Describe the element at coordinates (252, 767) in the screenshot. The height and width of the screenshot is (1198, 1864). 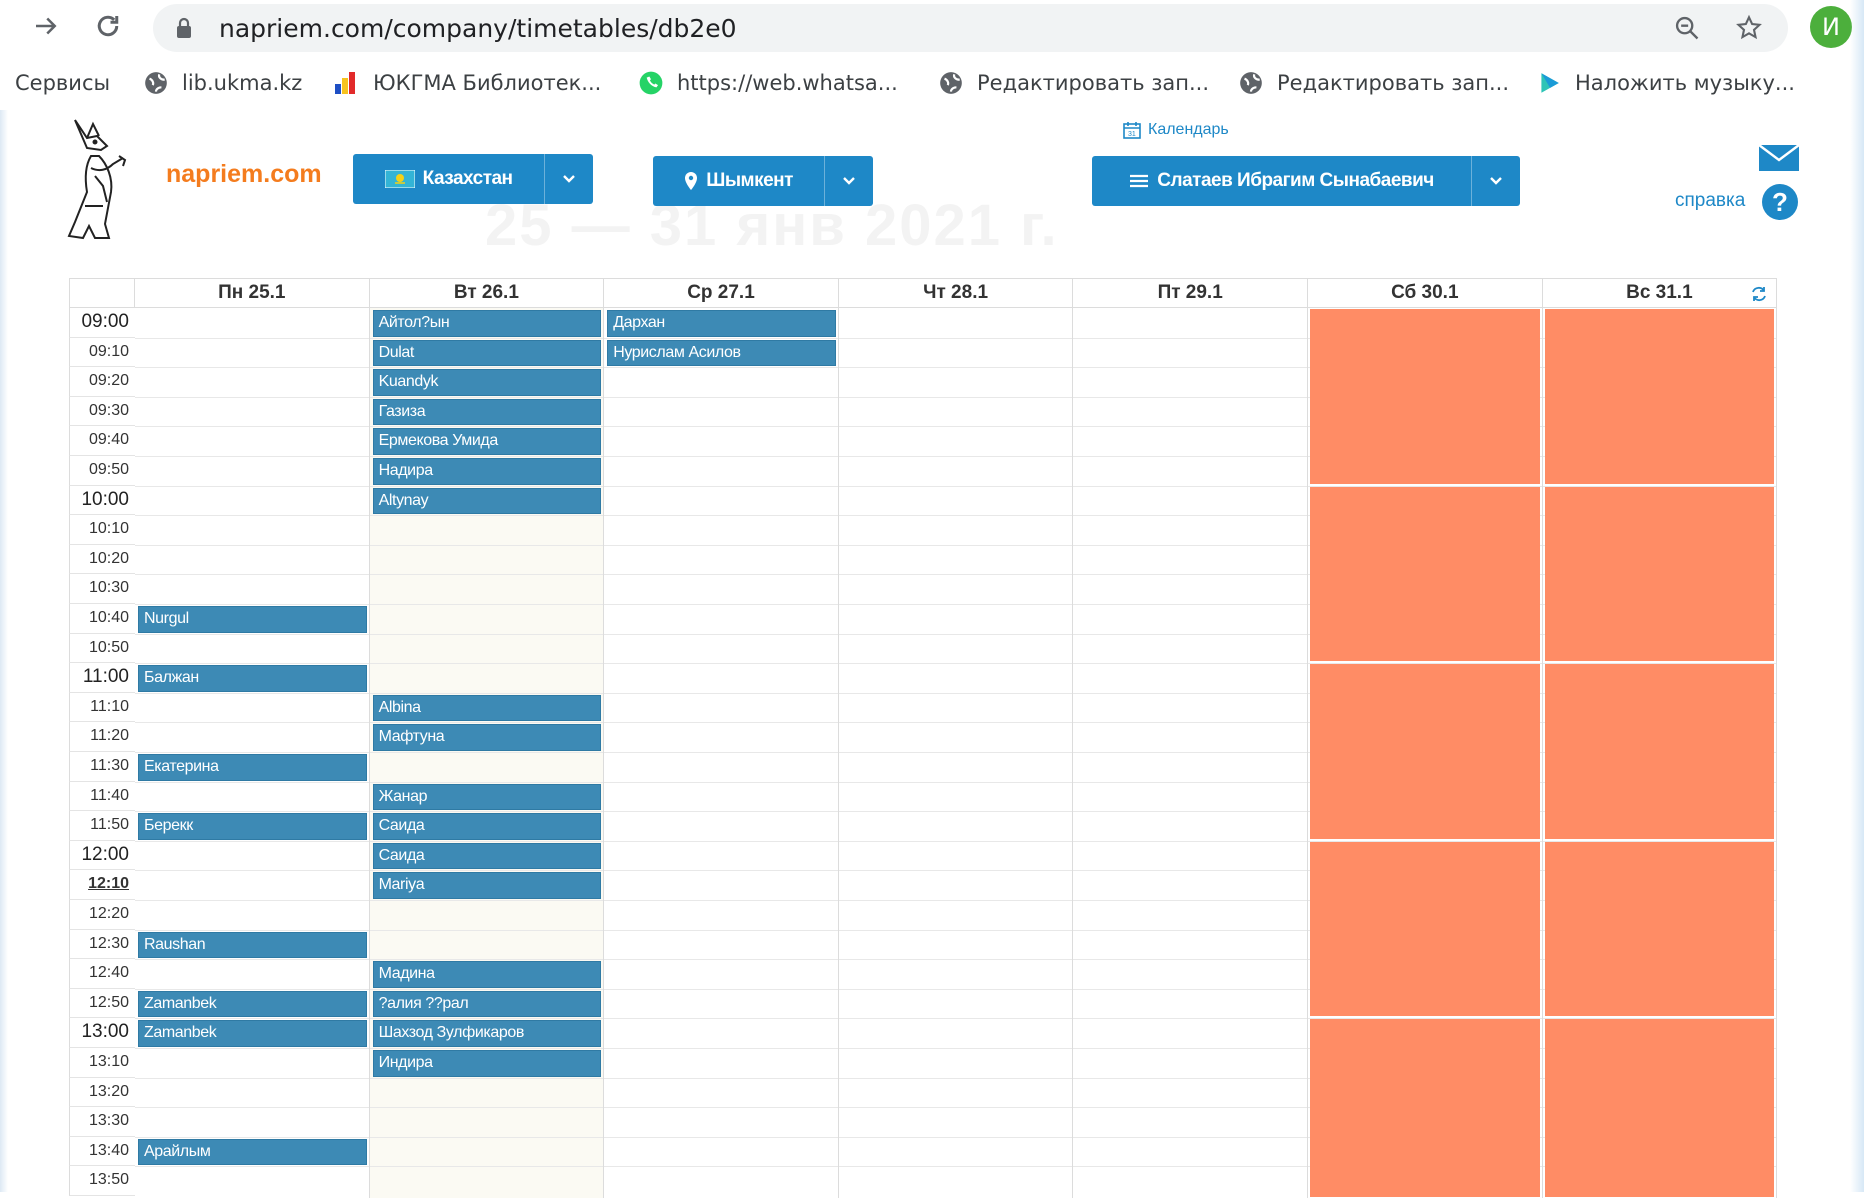
I see `appointment: Екатерина` at that location.